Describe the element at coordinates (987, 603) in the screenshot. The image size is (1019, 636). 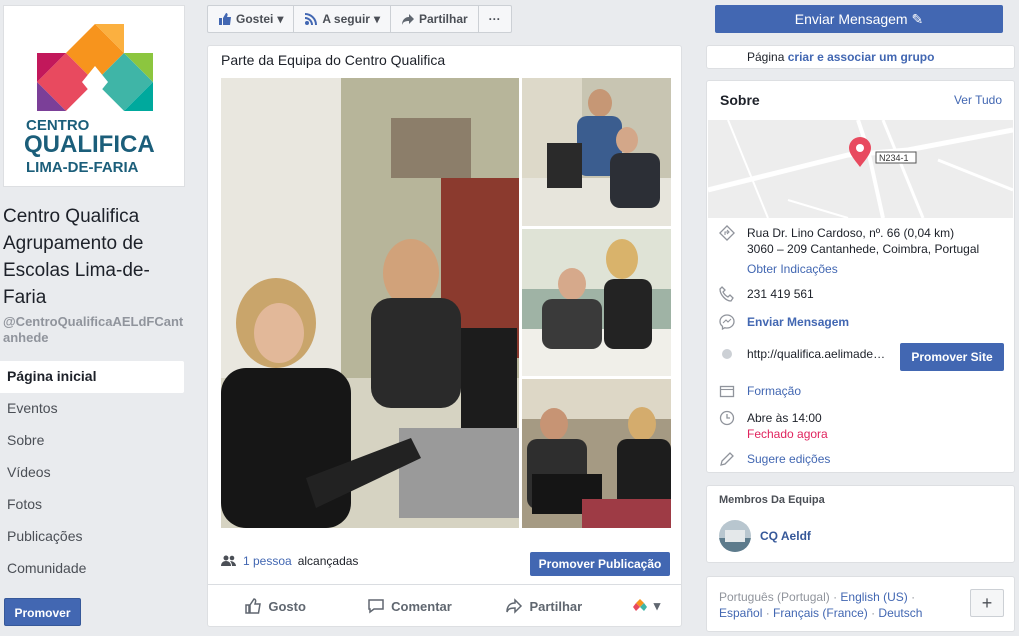
I see `more-languages-button: +` at that location.